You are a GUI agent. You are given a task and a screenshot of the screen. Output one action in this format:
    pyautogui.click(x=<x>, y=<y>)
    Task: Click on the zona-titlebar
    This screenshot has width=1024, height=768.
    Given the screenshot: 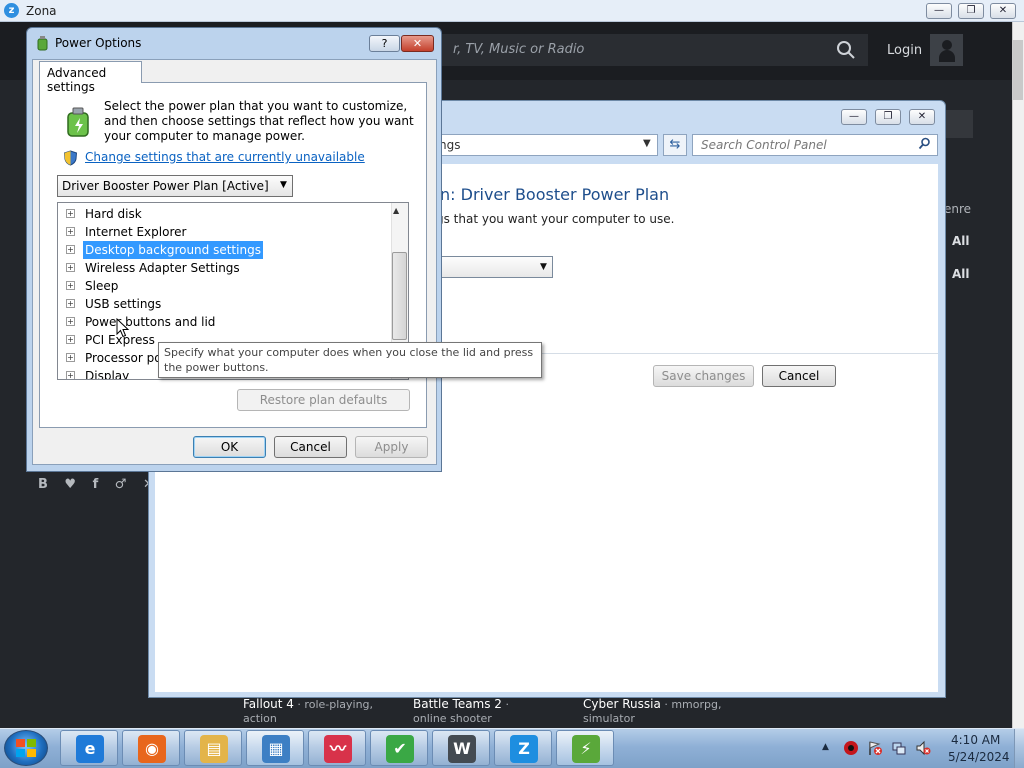 What is the action you would take?
    pyautogui.click(x=512, y=11)
    